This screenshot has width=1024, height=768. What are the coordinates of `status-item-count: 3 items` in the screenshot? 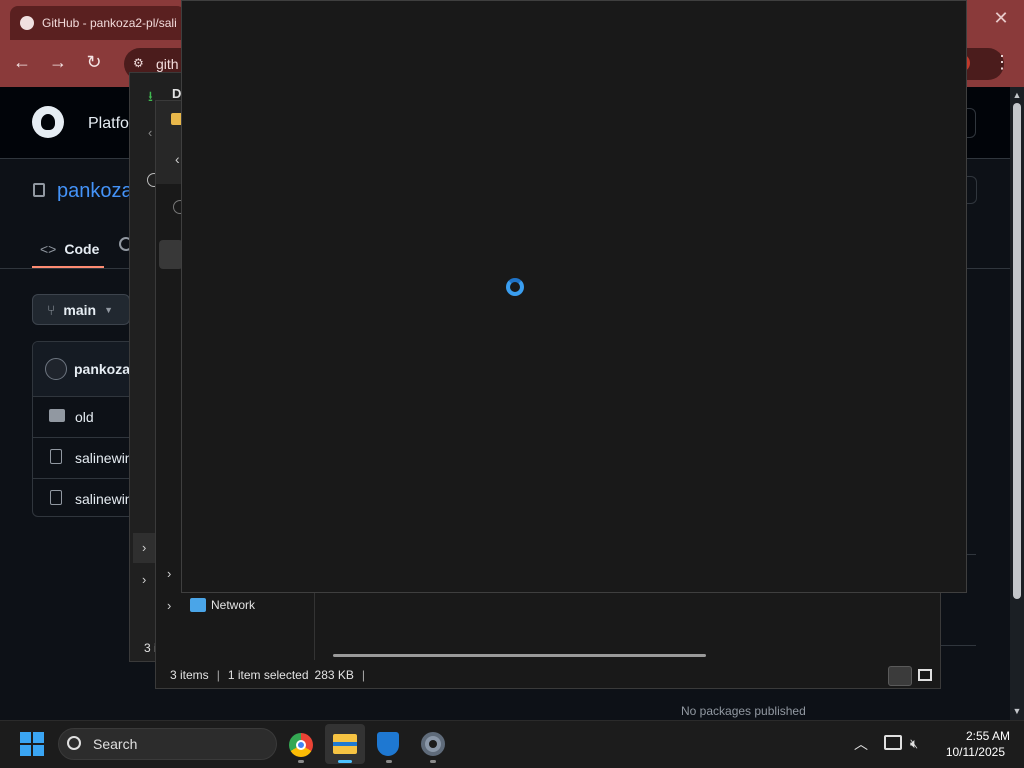 It's located at (189, 675).